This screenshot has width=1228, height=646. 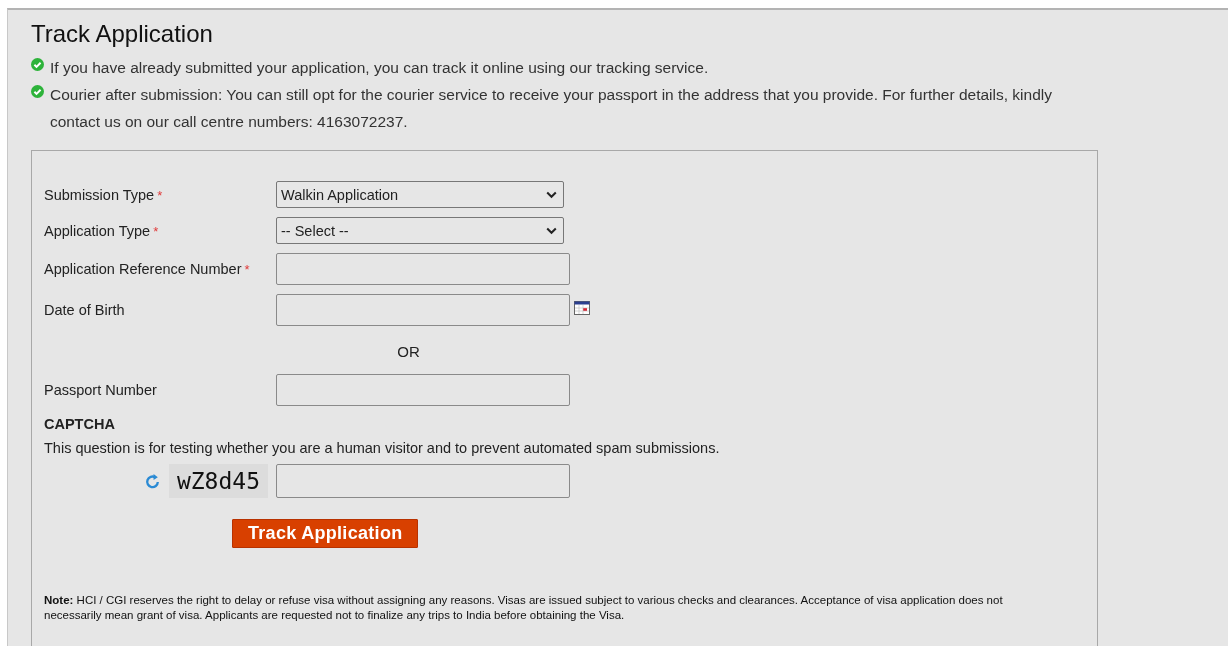 What do you see at coordinates (218, 481) in the screenshot?
I see `captcha-code: wZ8d45` at bounding box center [218, 481].